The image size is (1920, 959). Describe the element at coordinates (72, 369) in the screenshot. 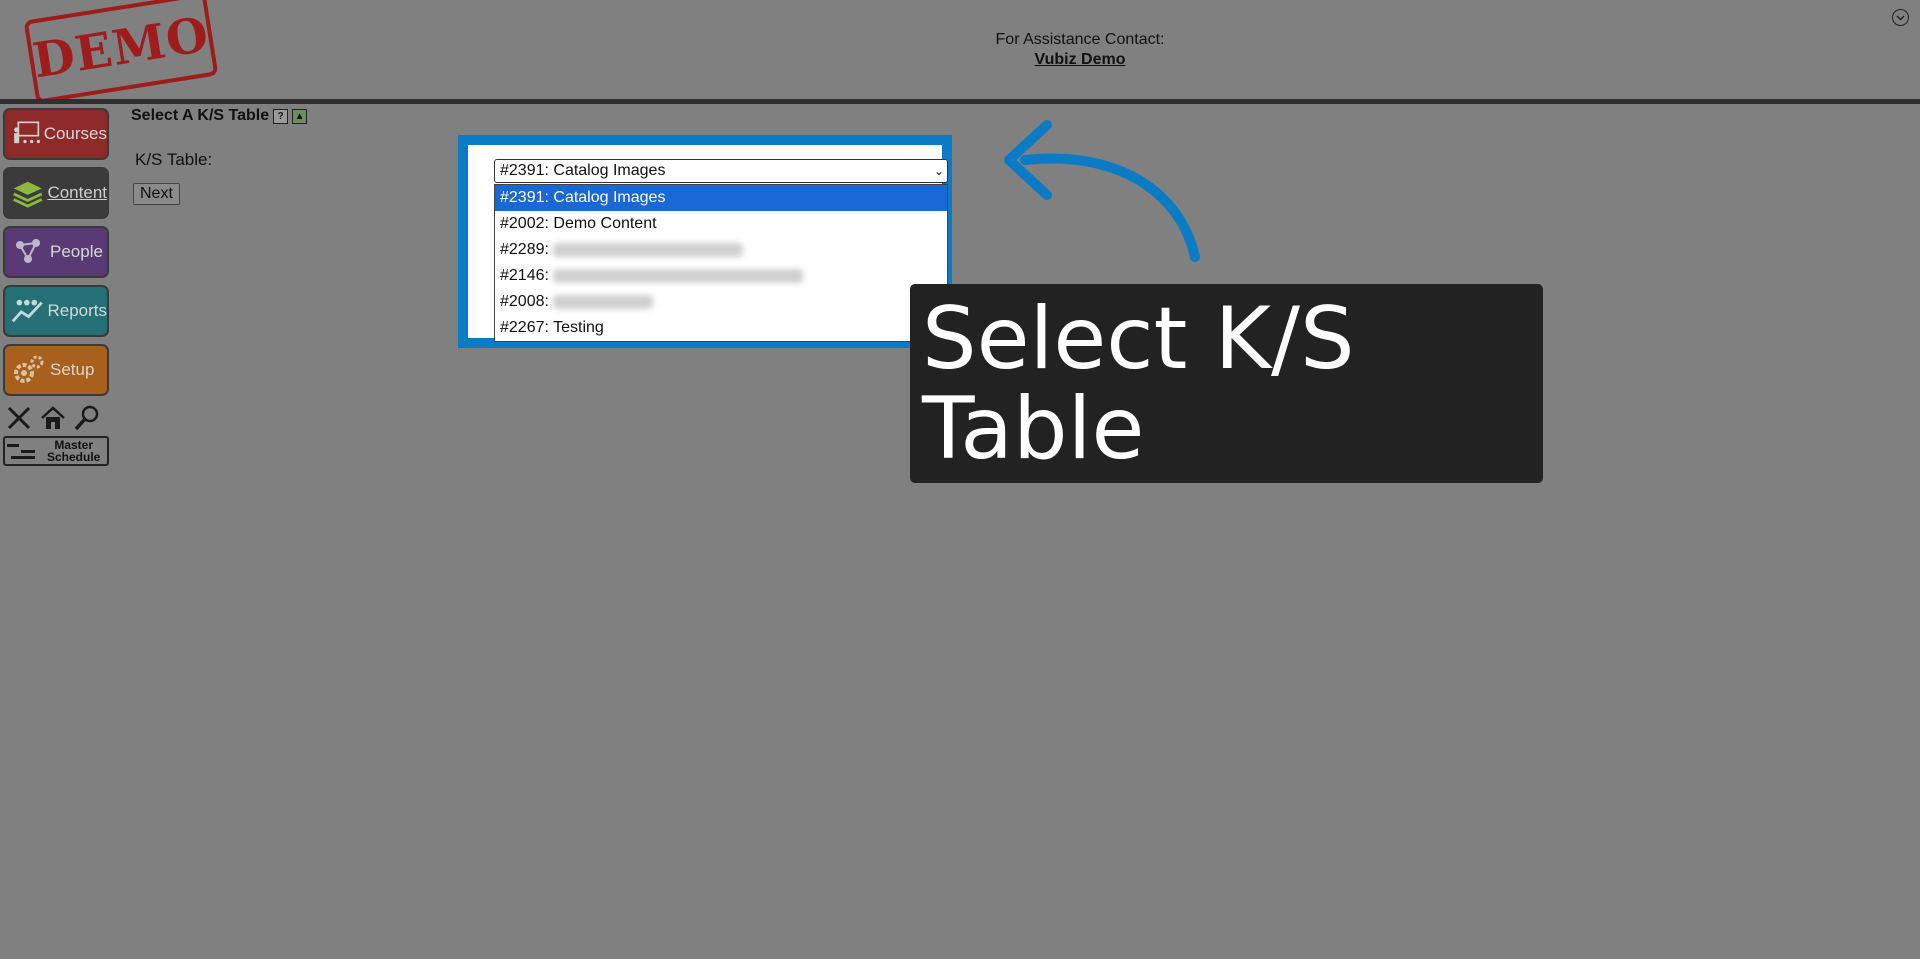

I see `sidebar-item-label: Setup` at that location.